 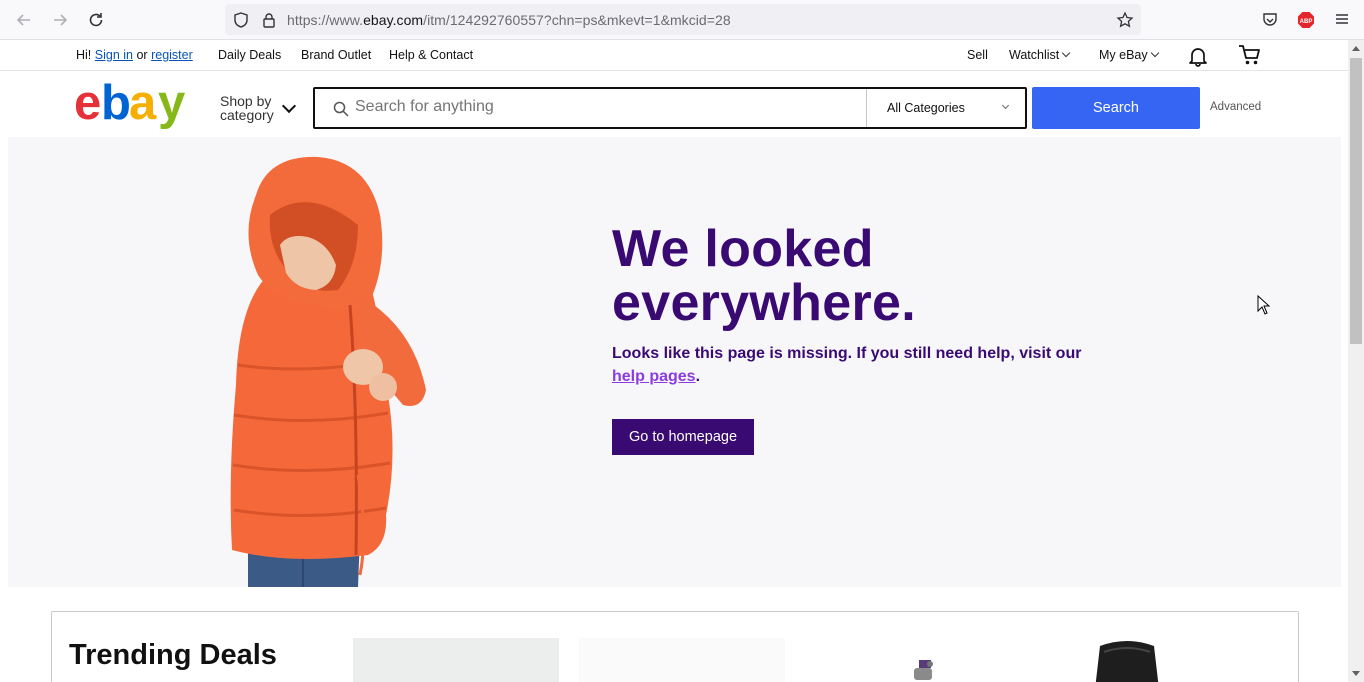 I want to click on category-select: All Categories, so click(x=945, y=108).